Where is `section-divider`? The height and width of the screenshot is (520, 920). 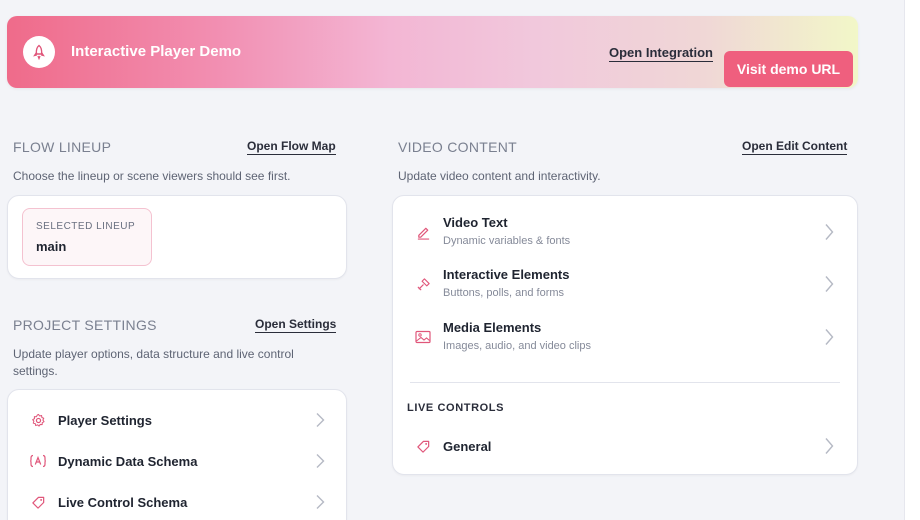
section-divider is located at coordinates (625, 382).